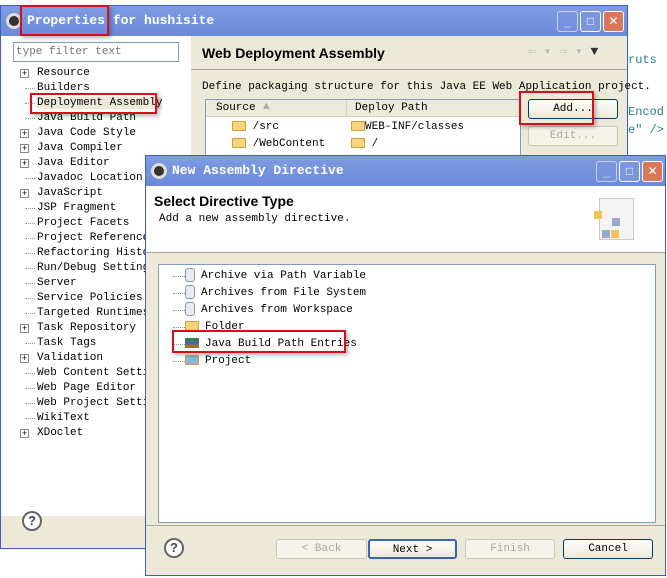  I want to click on directive-item-label: Archives from Workspace, so click(277, 310).